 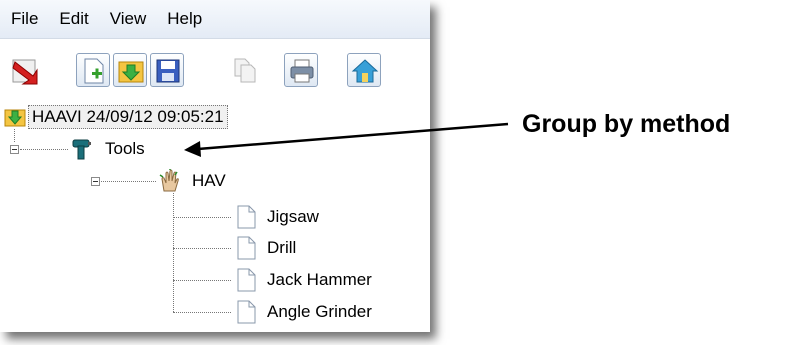 I want to click on arrowhead-icon, so click(x=192, y=149).